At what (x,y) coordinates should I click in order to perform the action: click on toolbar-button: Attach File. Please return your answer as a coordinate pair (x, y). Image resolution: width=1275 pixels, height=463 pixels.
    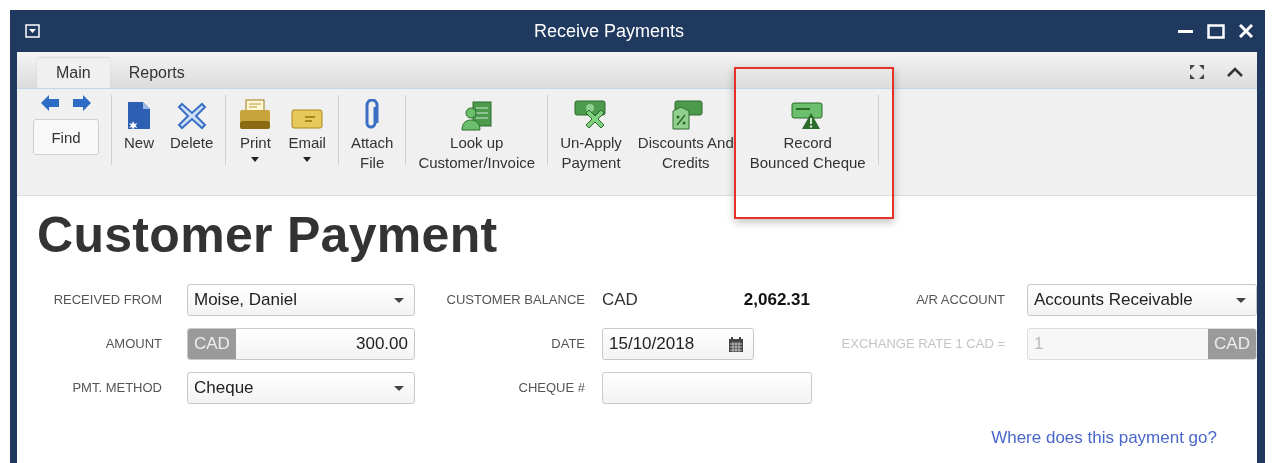
    Looking at the image, I should click on (372, 136).